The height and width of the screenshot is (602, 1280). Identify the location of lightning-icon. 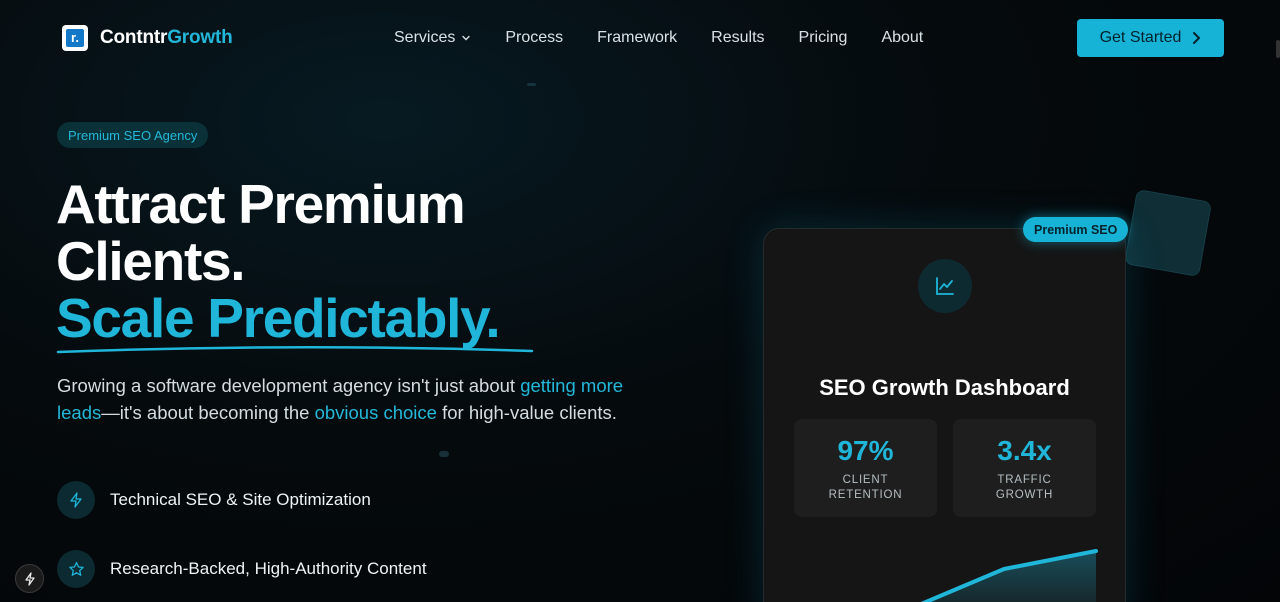
(29, 578).